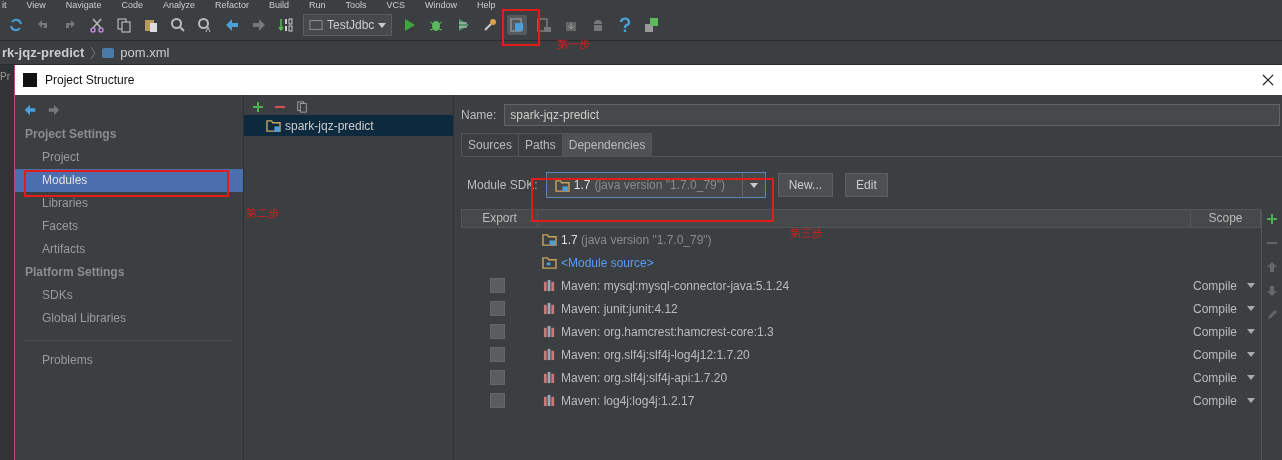  I want to click on annotation-text: 第三步, so click(806, 233).